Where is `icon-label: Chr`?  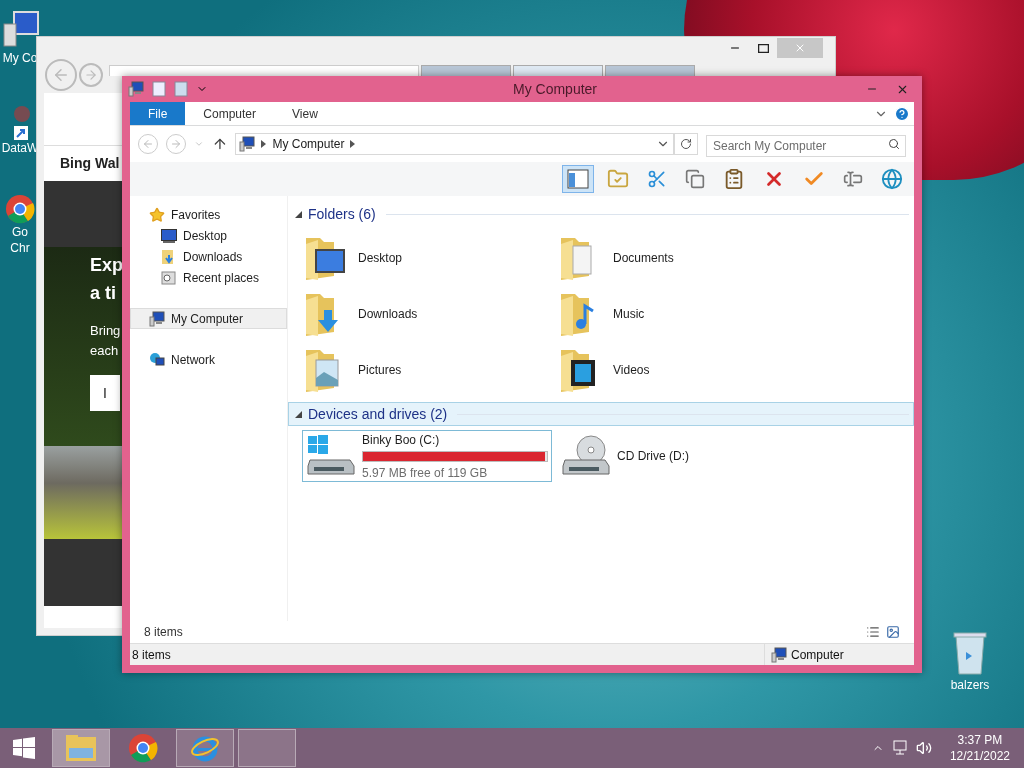 icon-label: Chr is located at coordinates (20, 248).